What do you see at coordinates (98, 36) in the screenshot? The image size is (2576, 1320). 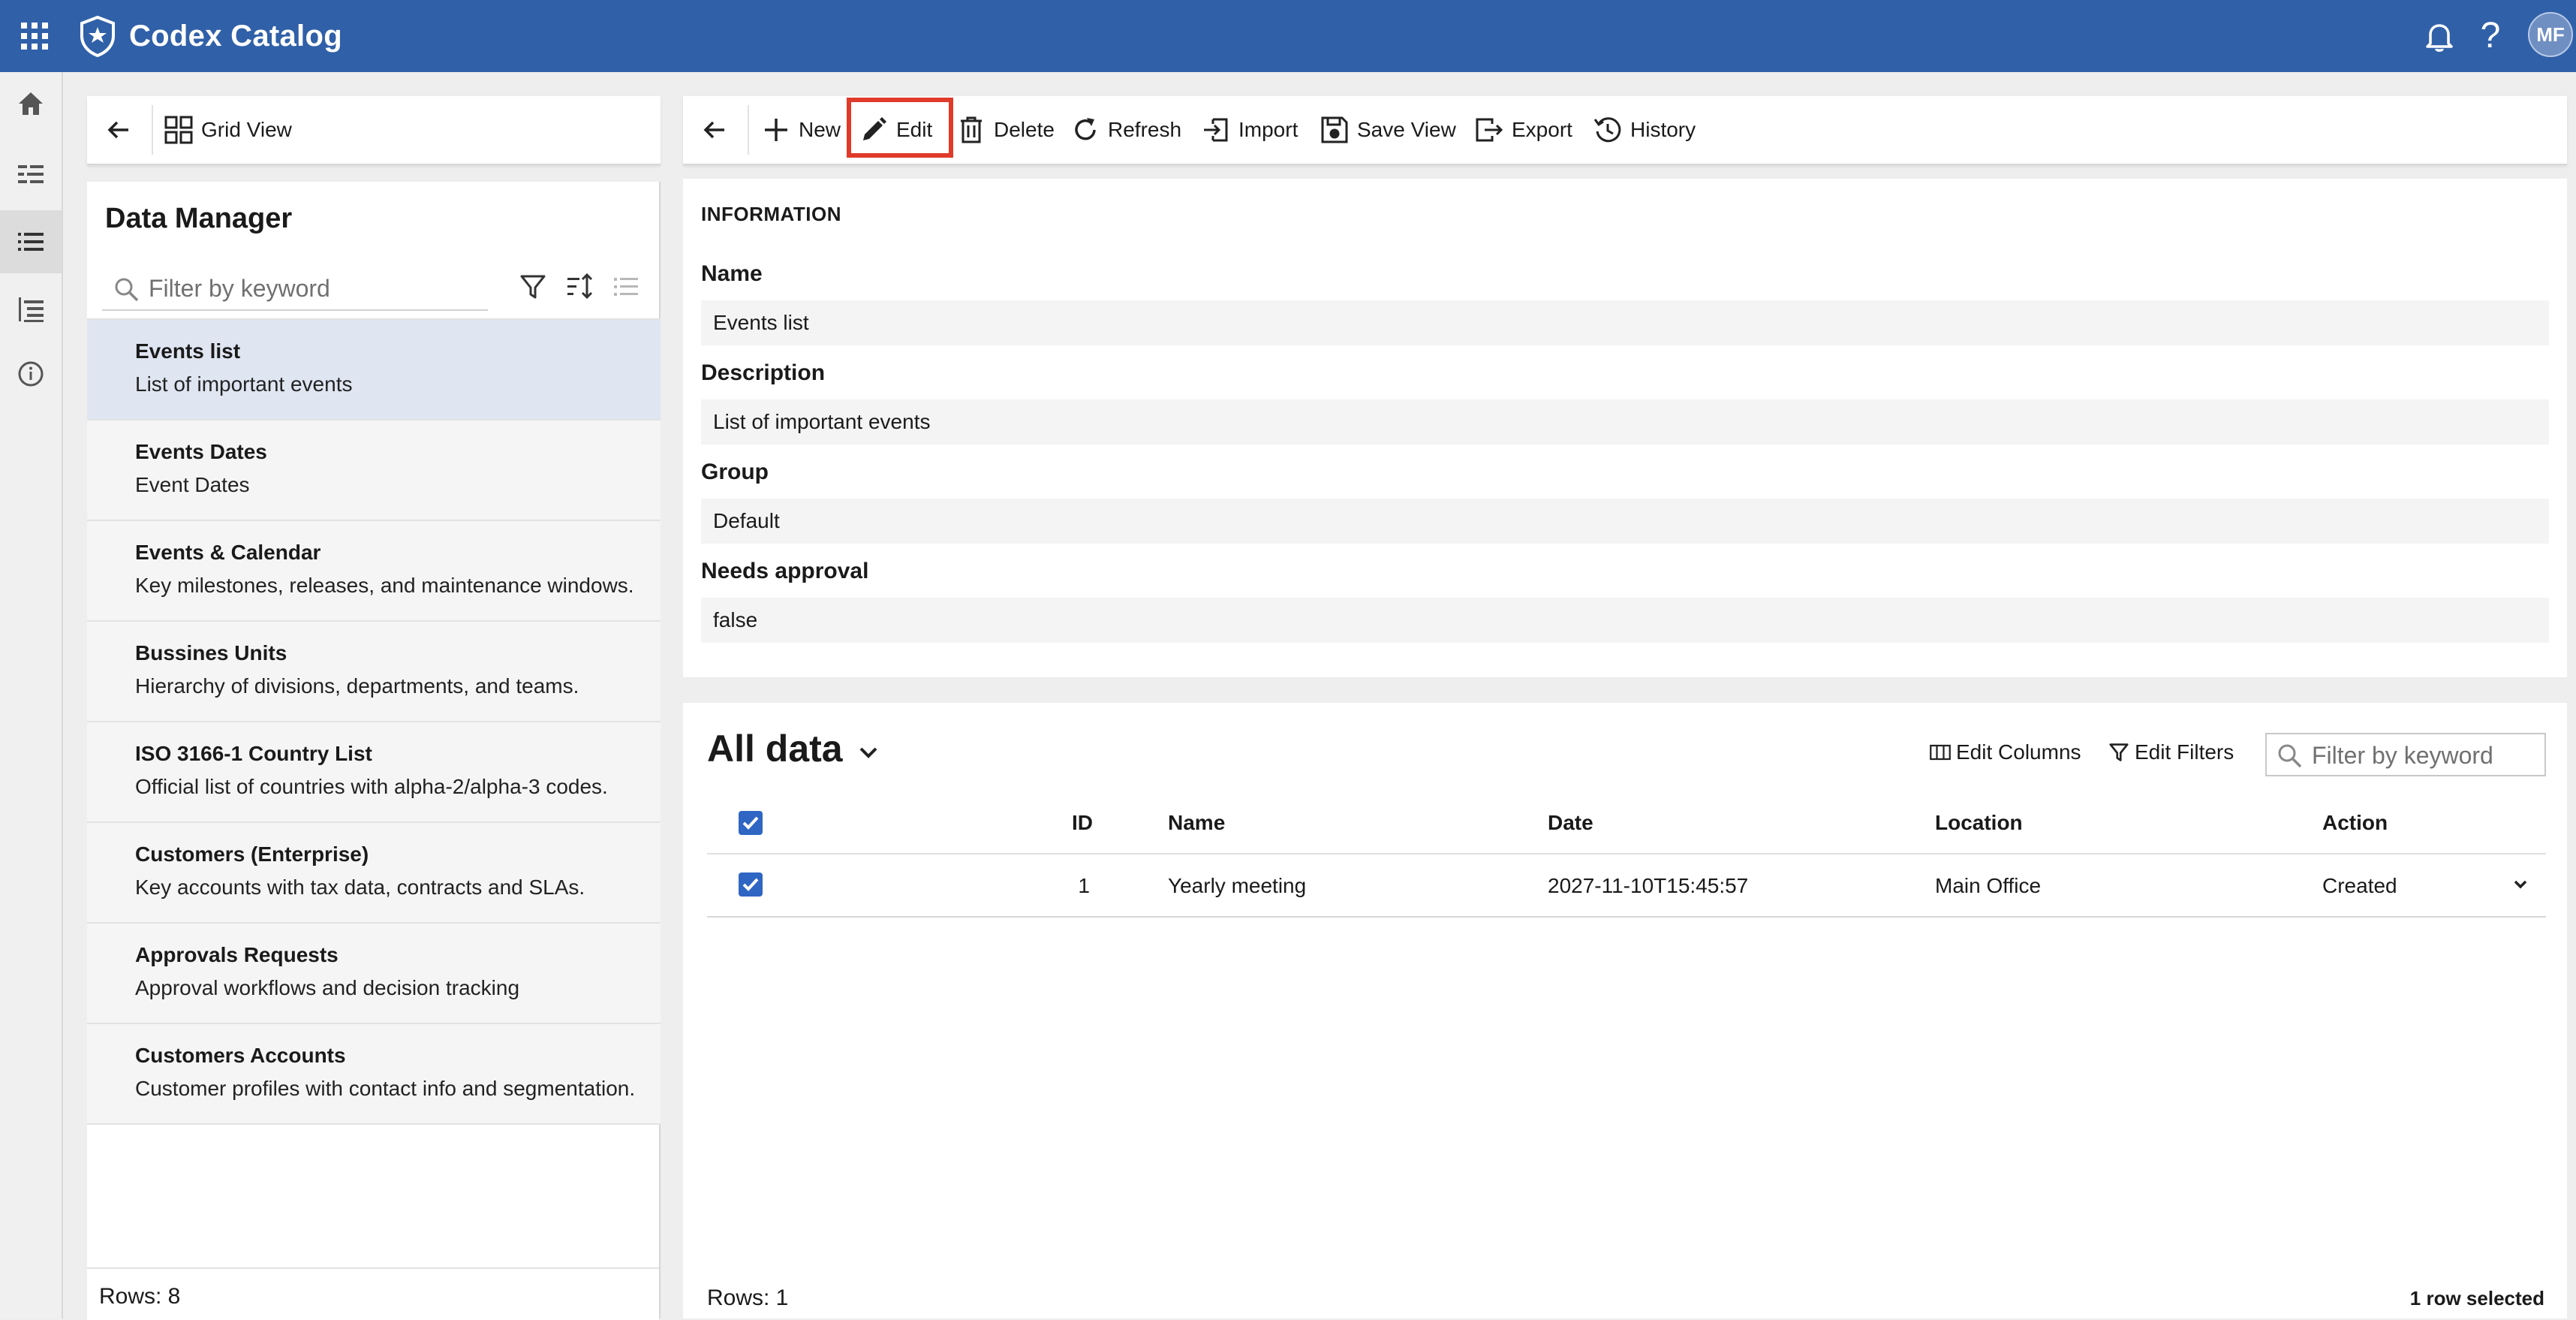 I see `shield-logo-icon` at bounding box center [98, 36].